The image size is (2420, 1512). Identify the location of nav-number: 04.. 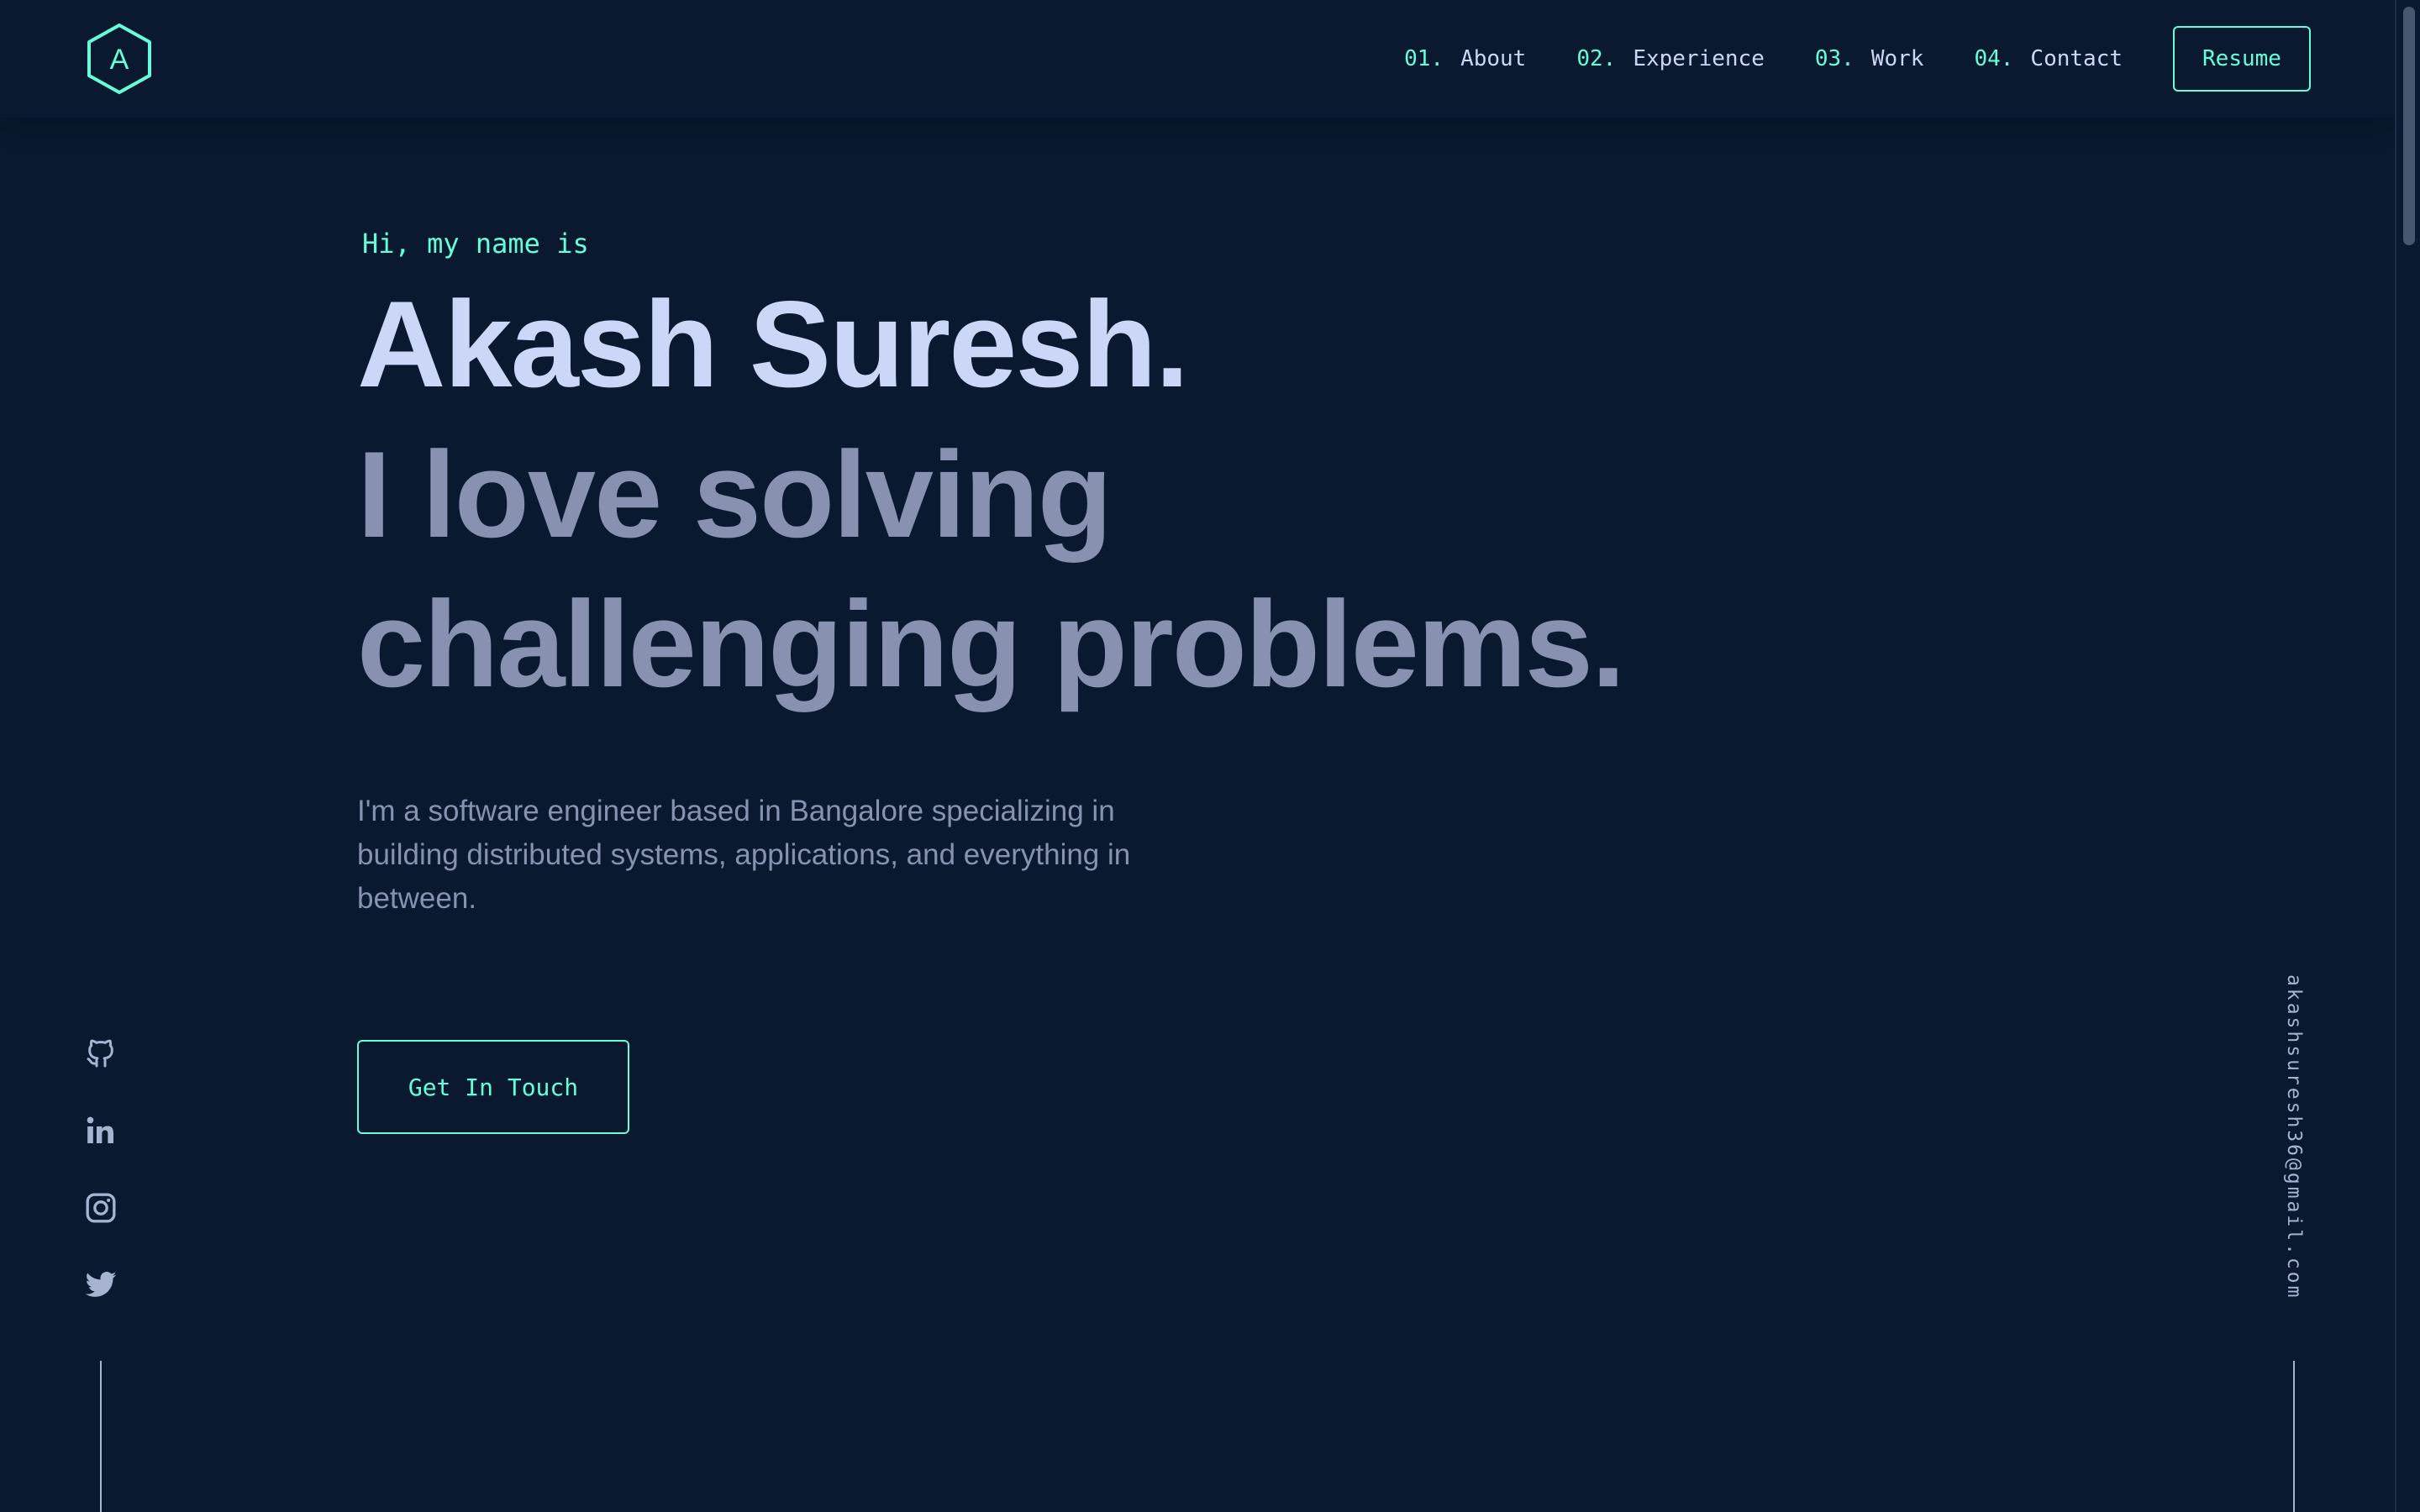
(1994, 58).